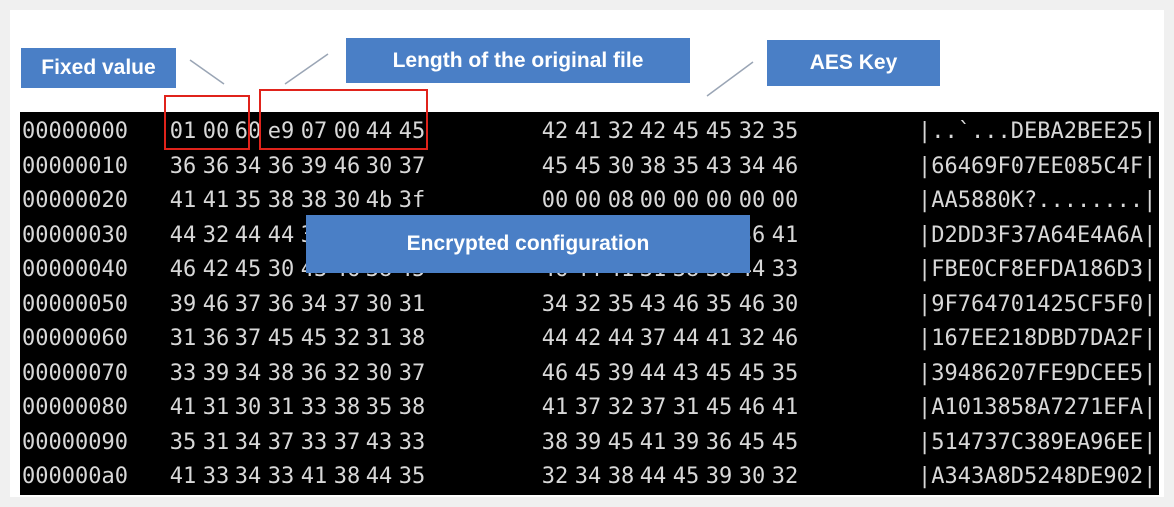 The width and height of the screenshot is (1174, 507). I want to click on fixed-value-highlight, so click(207, 122).